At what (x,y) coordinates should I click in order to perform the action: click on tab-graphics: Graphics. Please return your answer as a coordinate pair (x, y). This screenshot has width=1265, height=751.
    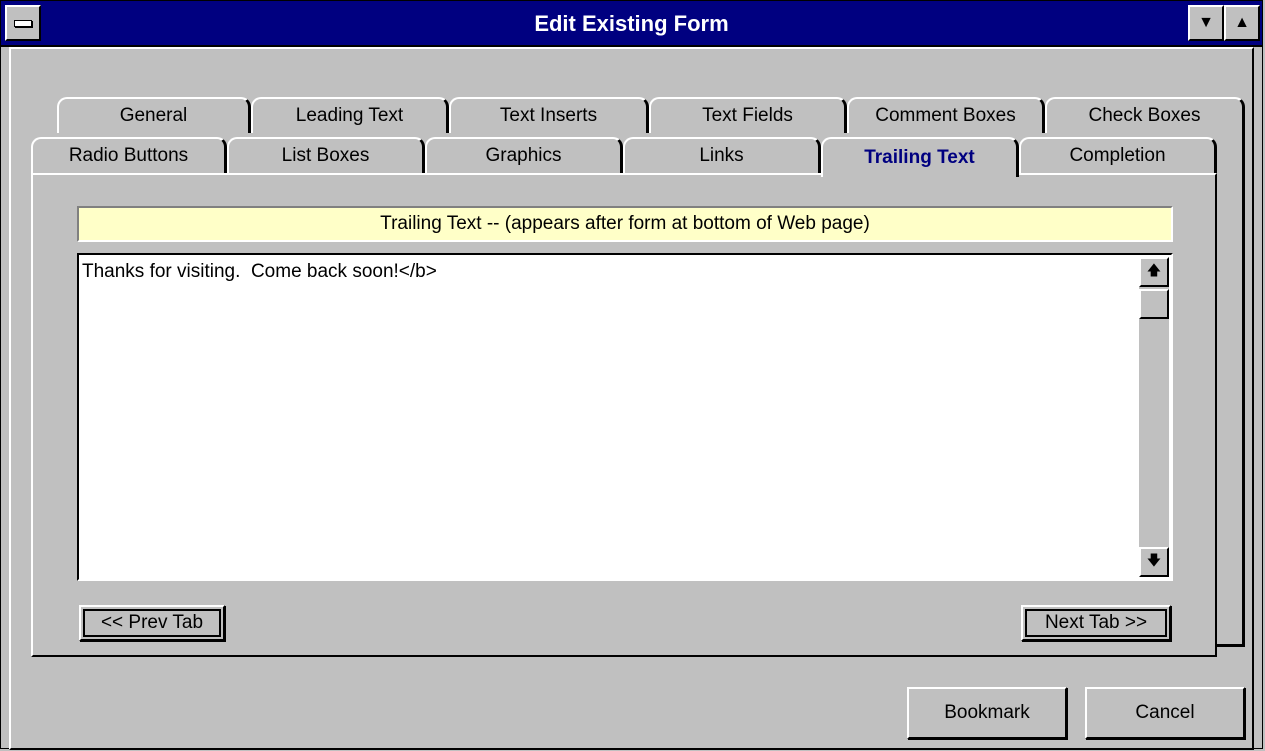
    Looking at the image, I should click on (524, 155).